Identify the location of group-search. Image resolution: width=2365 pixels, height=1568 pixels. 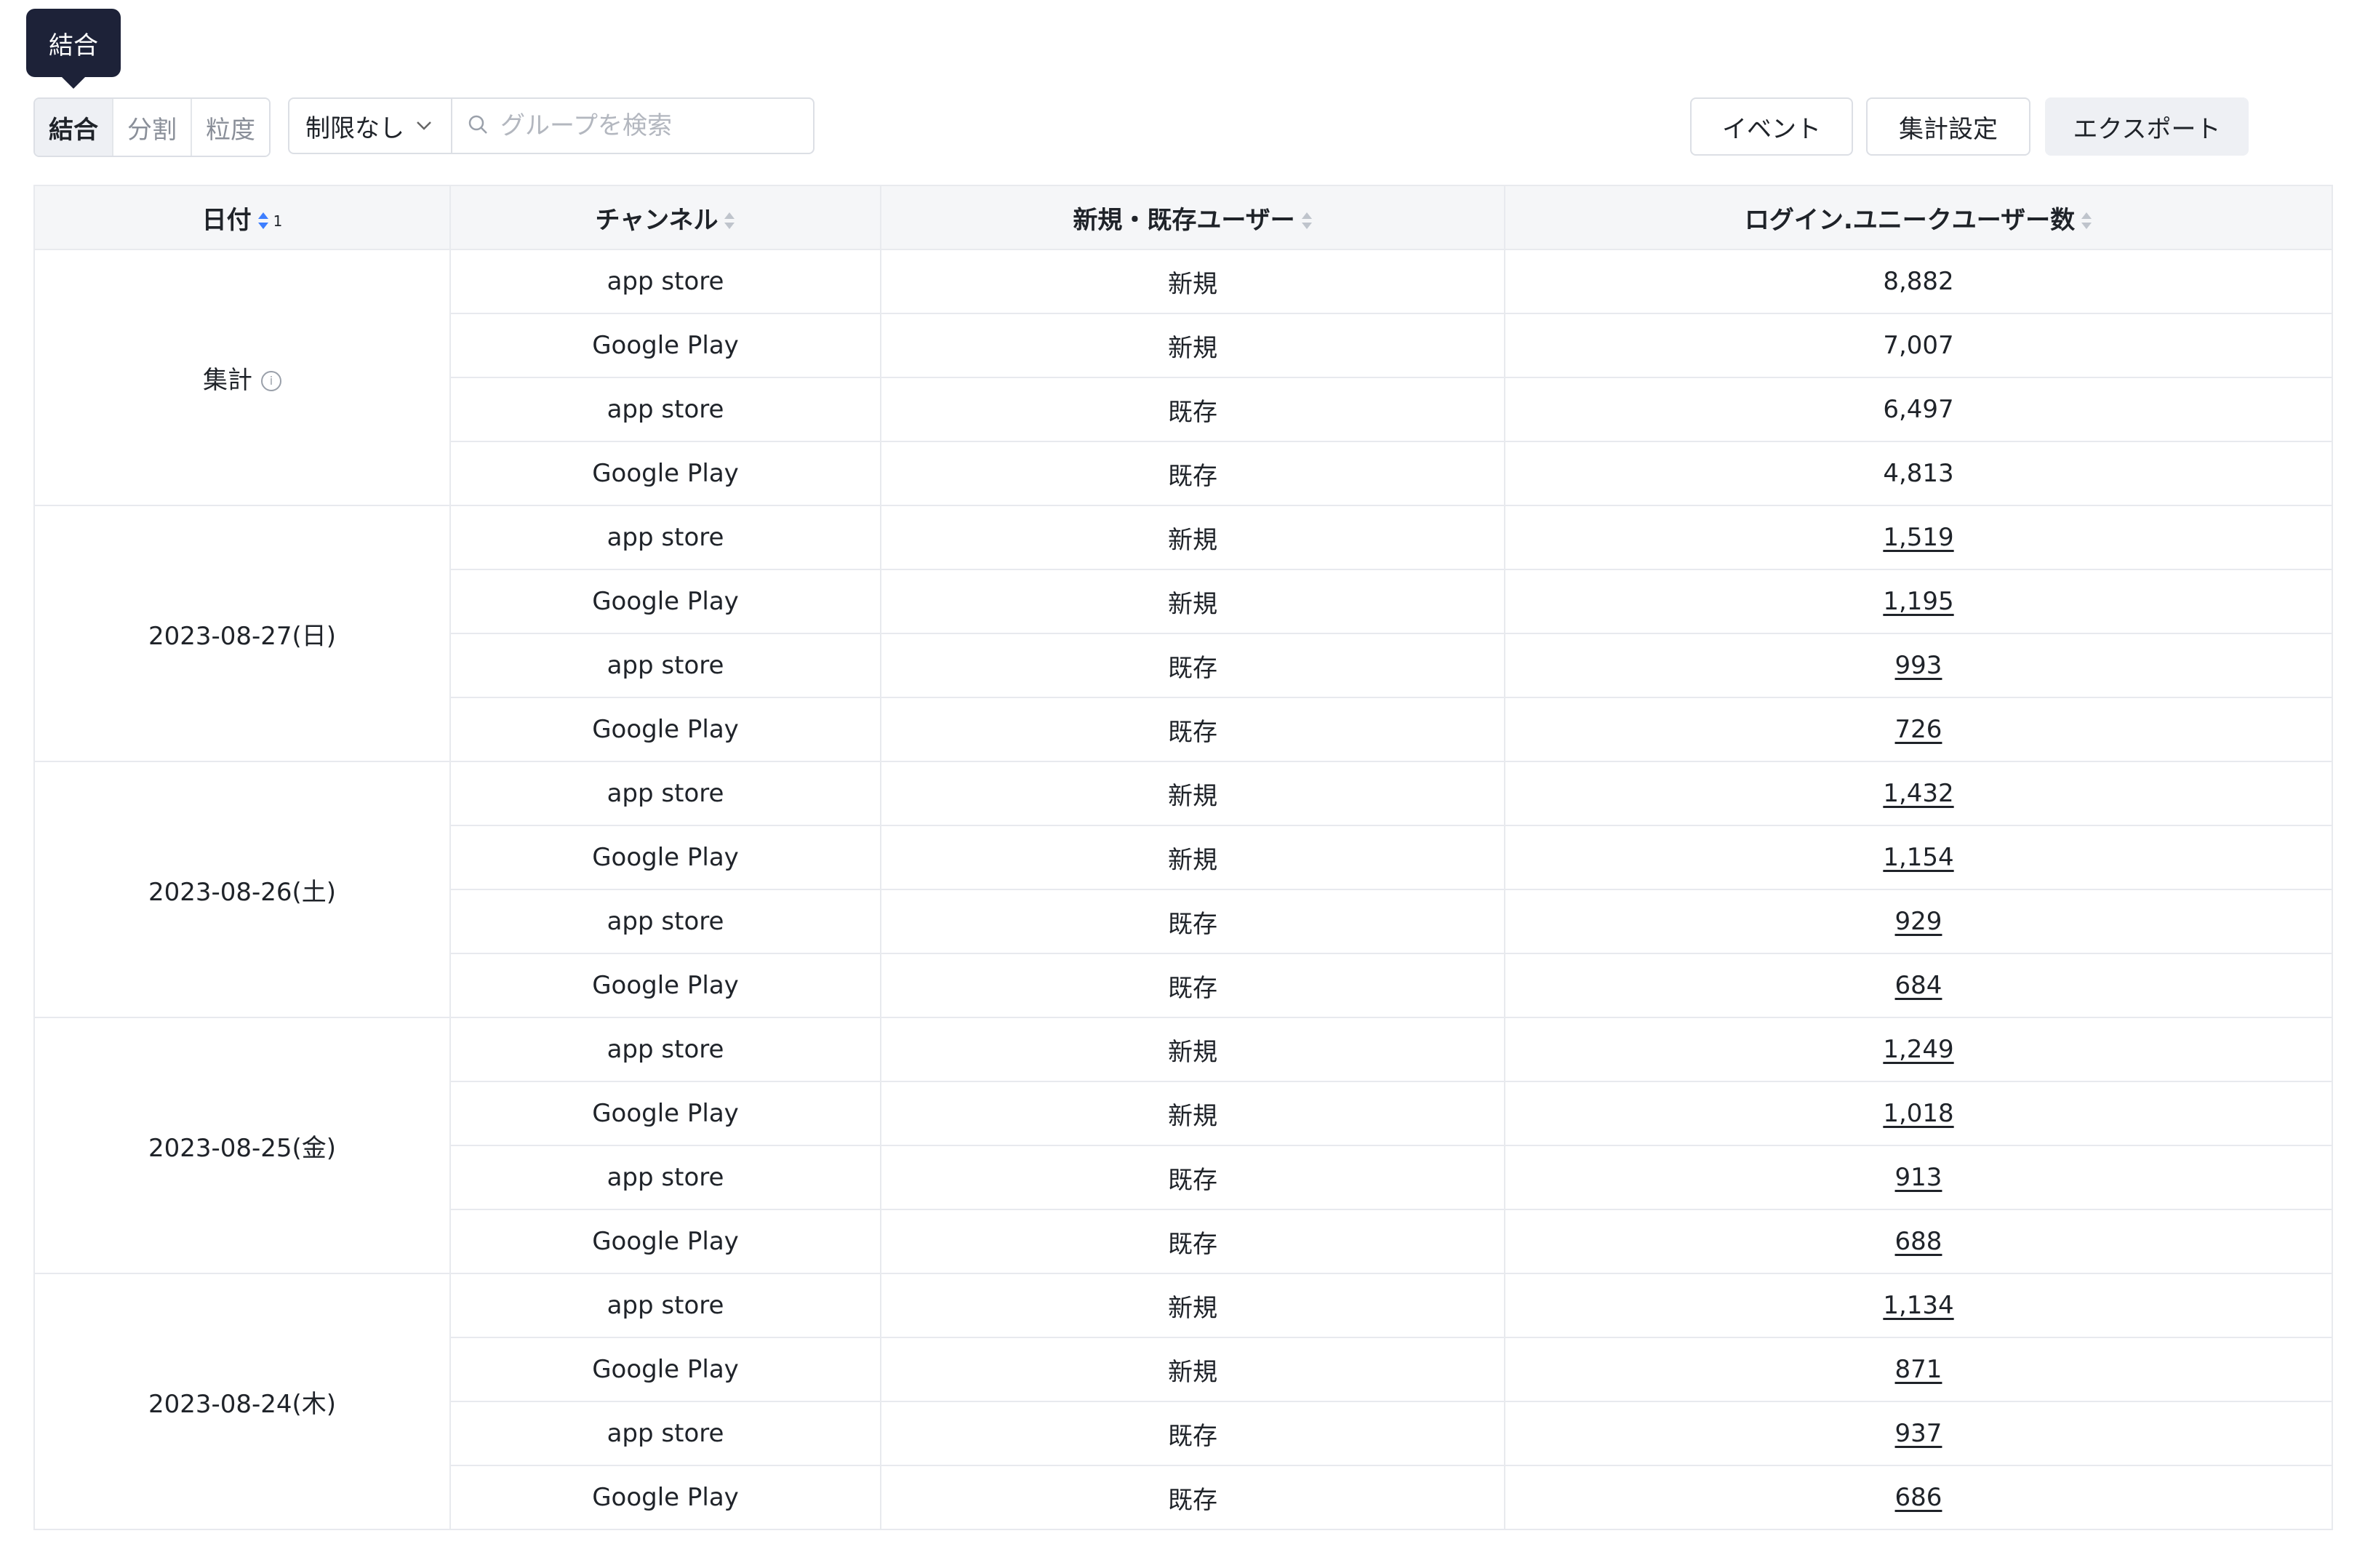
(633, 125).